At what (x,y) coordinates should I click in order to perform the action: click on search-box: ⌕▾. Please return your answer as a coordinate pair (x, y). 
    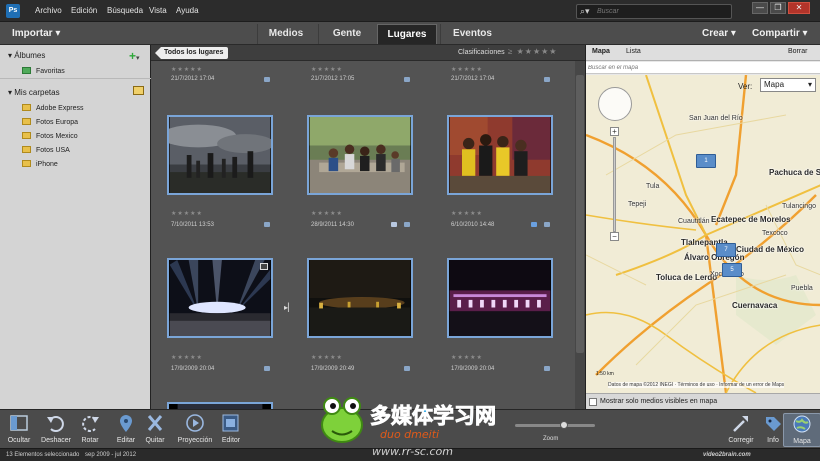
    Looking at the image, I should click on (654, 11).